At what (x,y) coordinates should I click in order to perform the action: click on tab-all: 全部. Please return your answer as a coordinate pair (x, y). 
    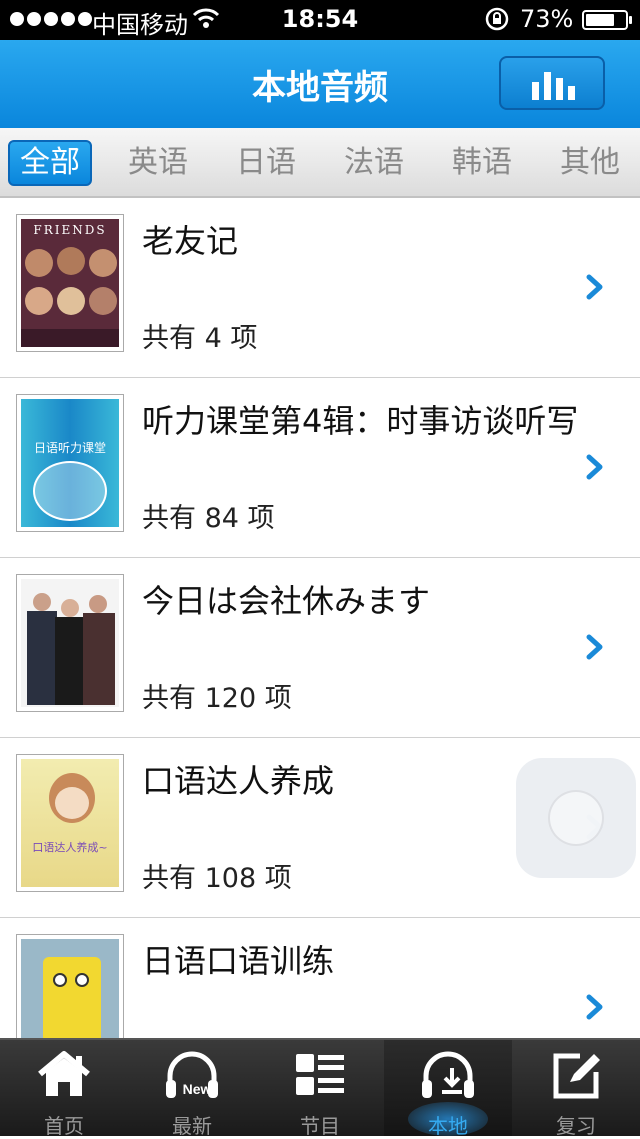
    Looking at the image, I should click on (50, 163).